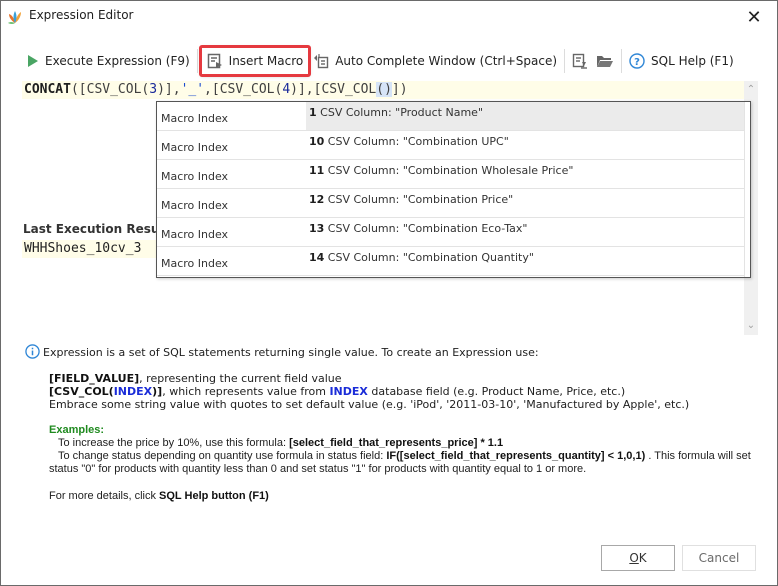 Image resolution: width=778 pixels, height=586 pixels. I want to click on auto-complete-label: Auto Complete Window (Ctrl+Space), so click(446, 61).